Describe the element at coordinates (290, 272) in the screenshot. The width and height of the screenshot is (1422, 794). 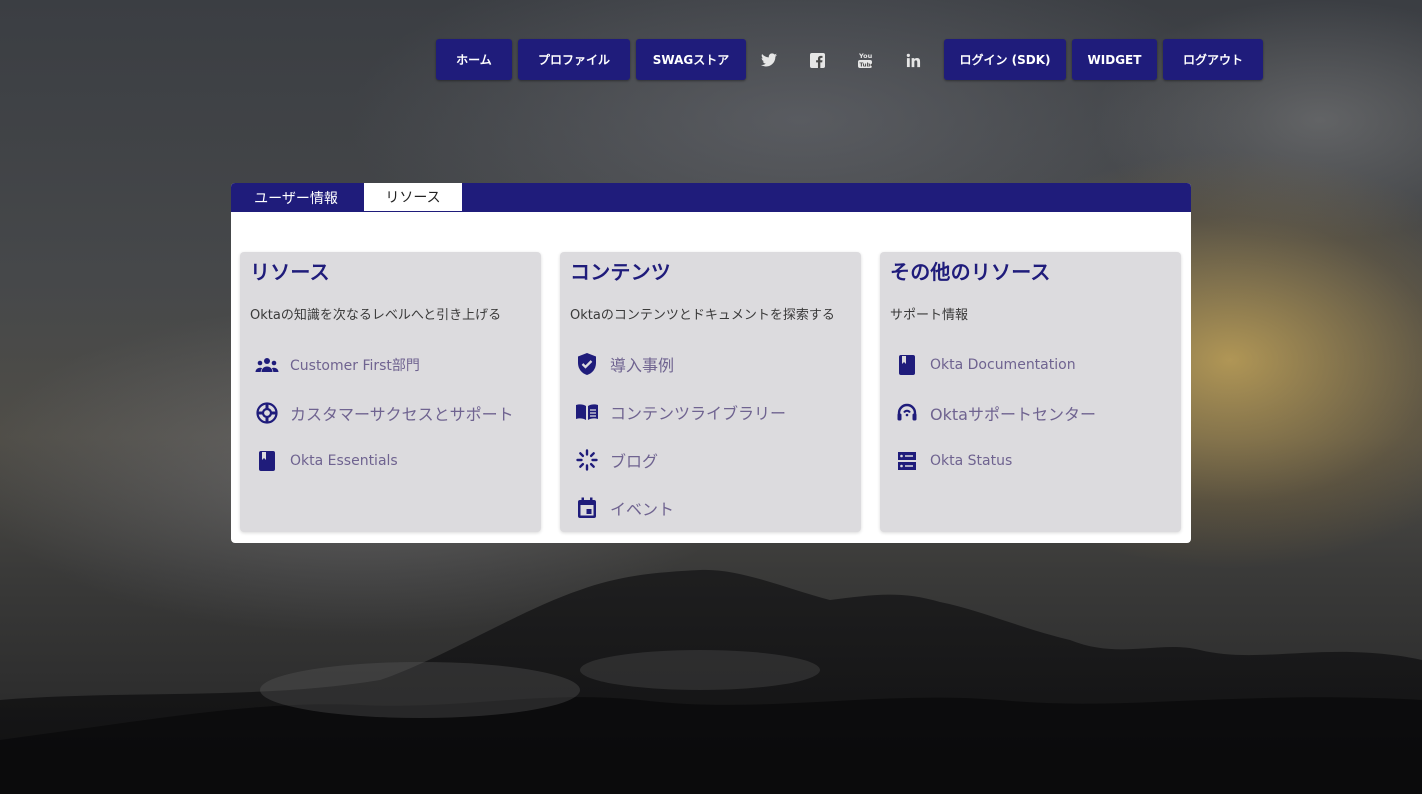
I see `card-title: リソース` at that location.